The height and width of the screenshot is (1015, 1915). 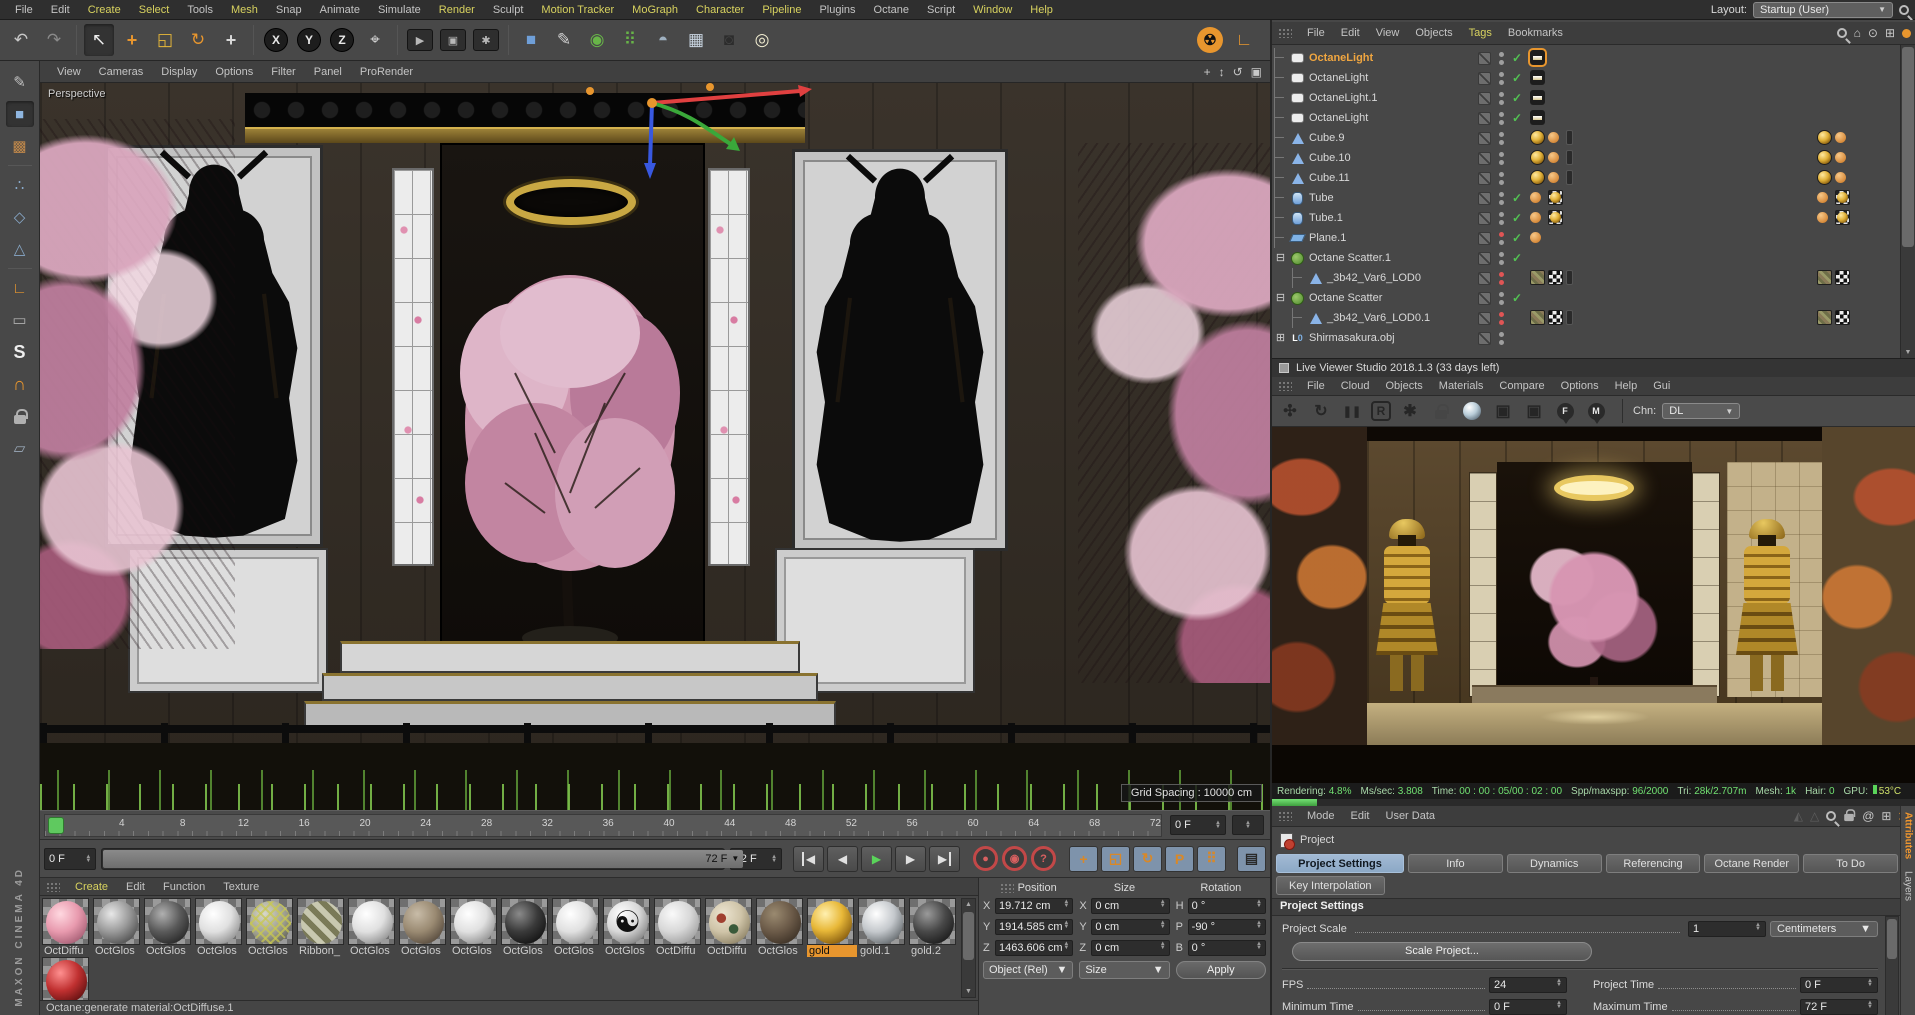 I want to click on menu-select: Select, so click(x=154, y=10).